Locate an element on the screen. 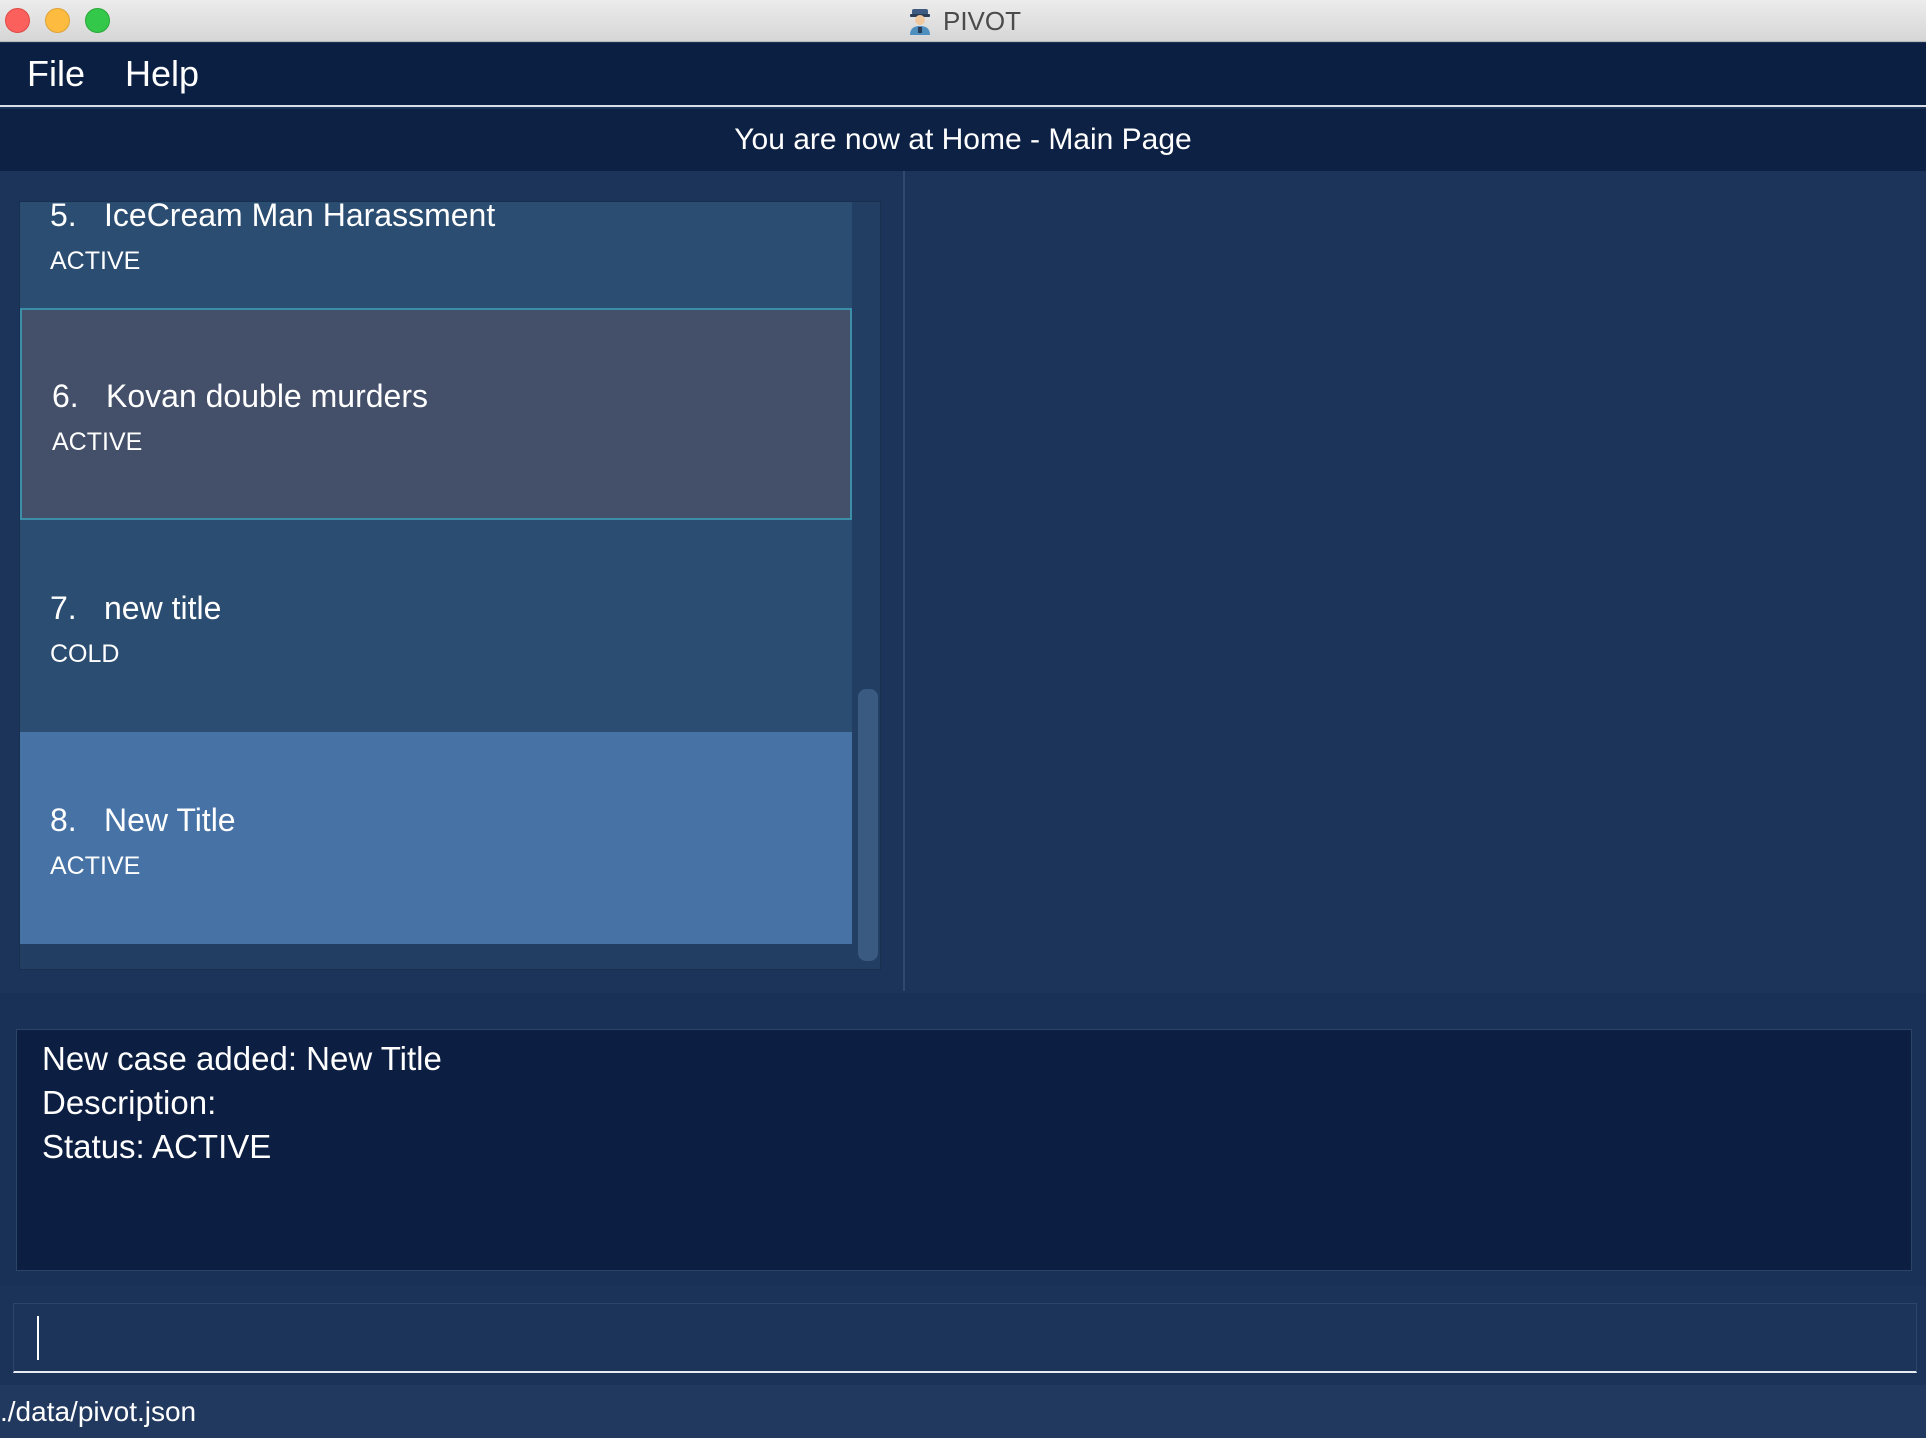  scrollbar-thumb is located at coordinates (868, 825).